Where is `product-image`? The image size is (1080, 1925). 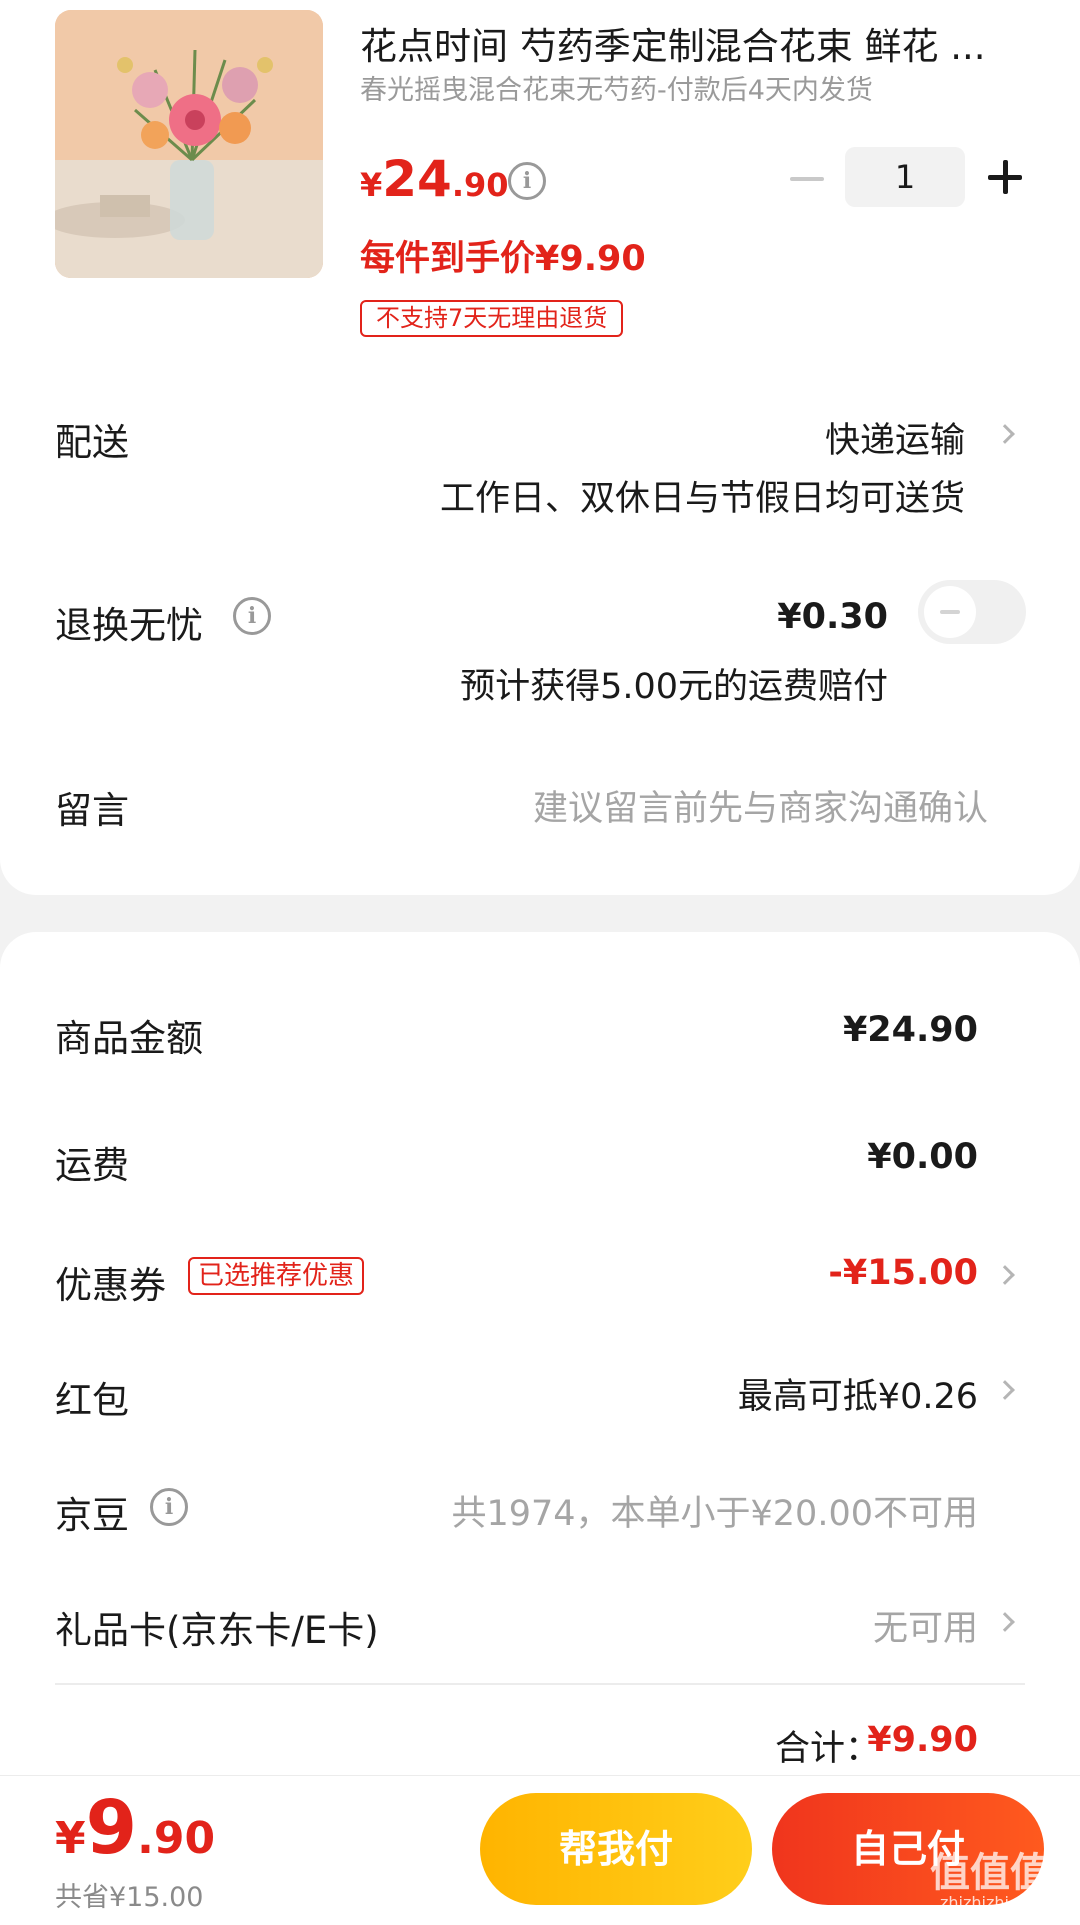 product-image is located at coordinates (189, 144).